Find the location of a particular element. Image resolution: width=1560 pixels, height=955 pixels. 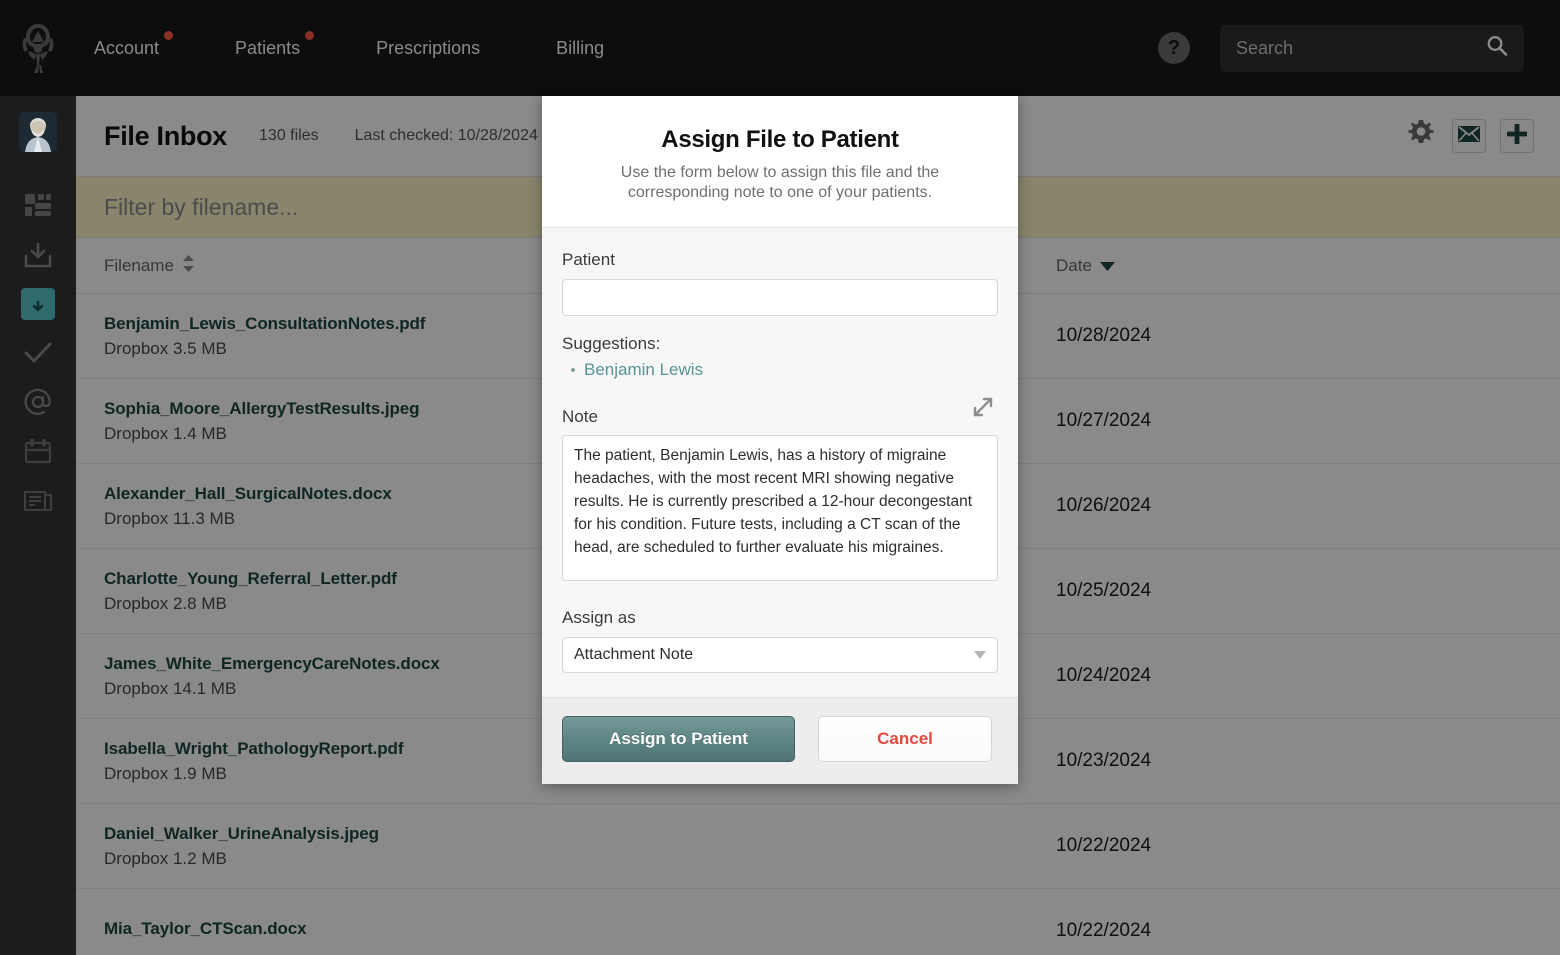

sidebar-item-calendar is located at coordinates (38, 451).